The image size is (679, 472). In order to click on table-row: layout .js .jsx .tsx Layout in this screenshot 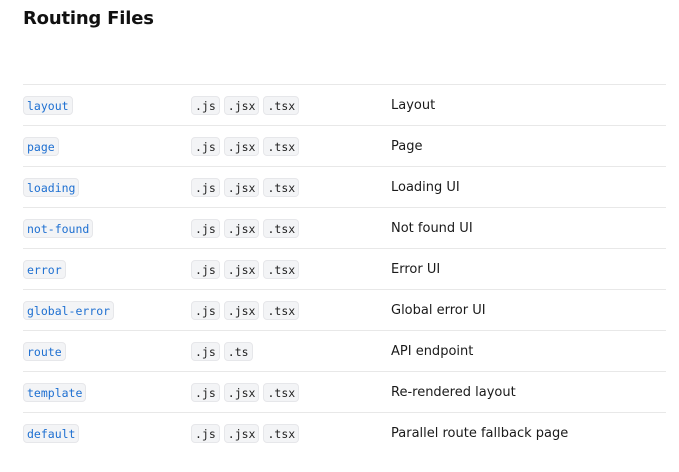, I will do `click(344, 105)`.